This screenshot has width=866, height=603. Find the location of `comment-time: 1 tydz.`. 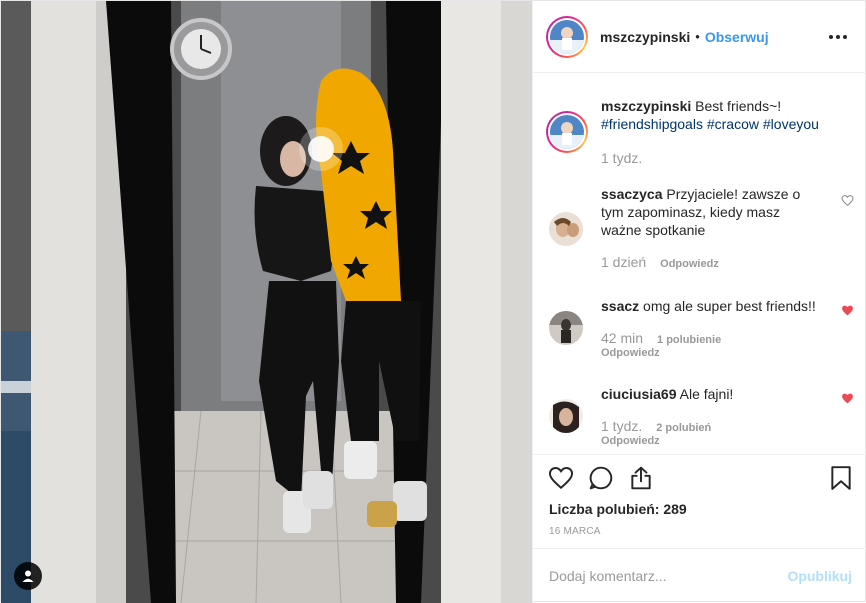

comment-time: 1 tydz. is located at coordinates (621, 426).